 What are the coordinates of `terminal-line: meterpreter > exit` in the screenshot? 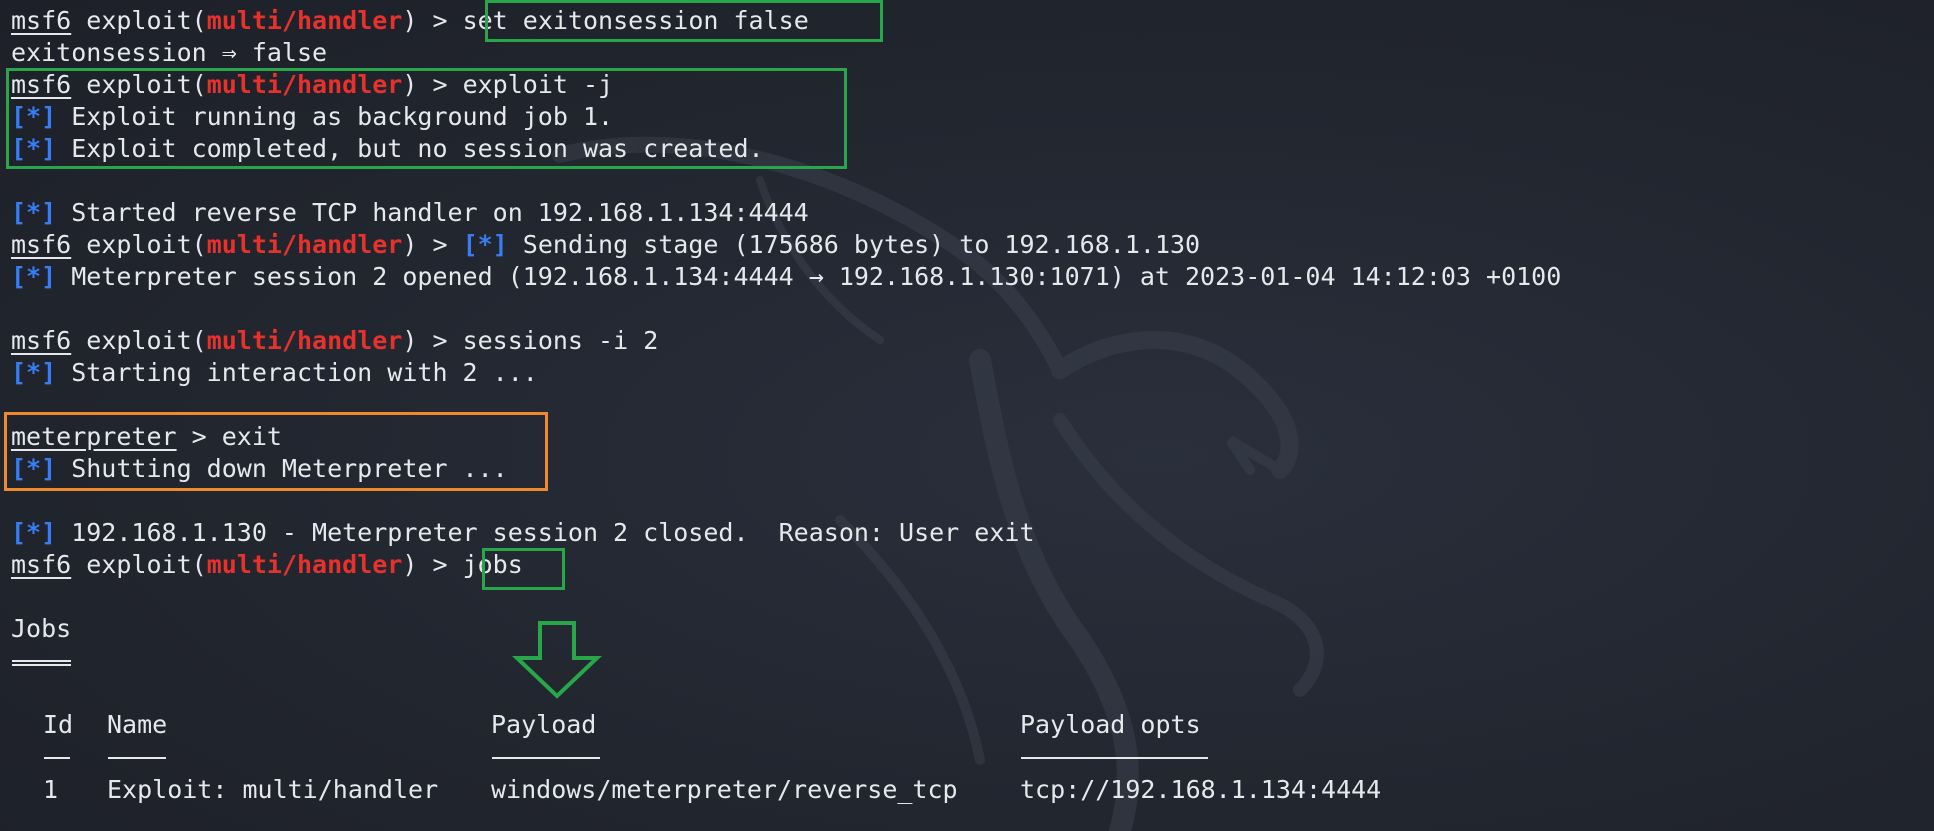 It's located at (146, 437).